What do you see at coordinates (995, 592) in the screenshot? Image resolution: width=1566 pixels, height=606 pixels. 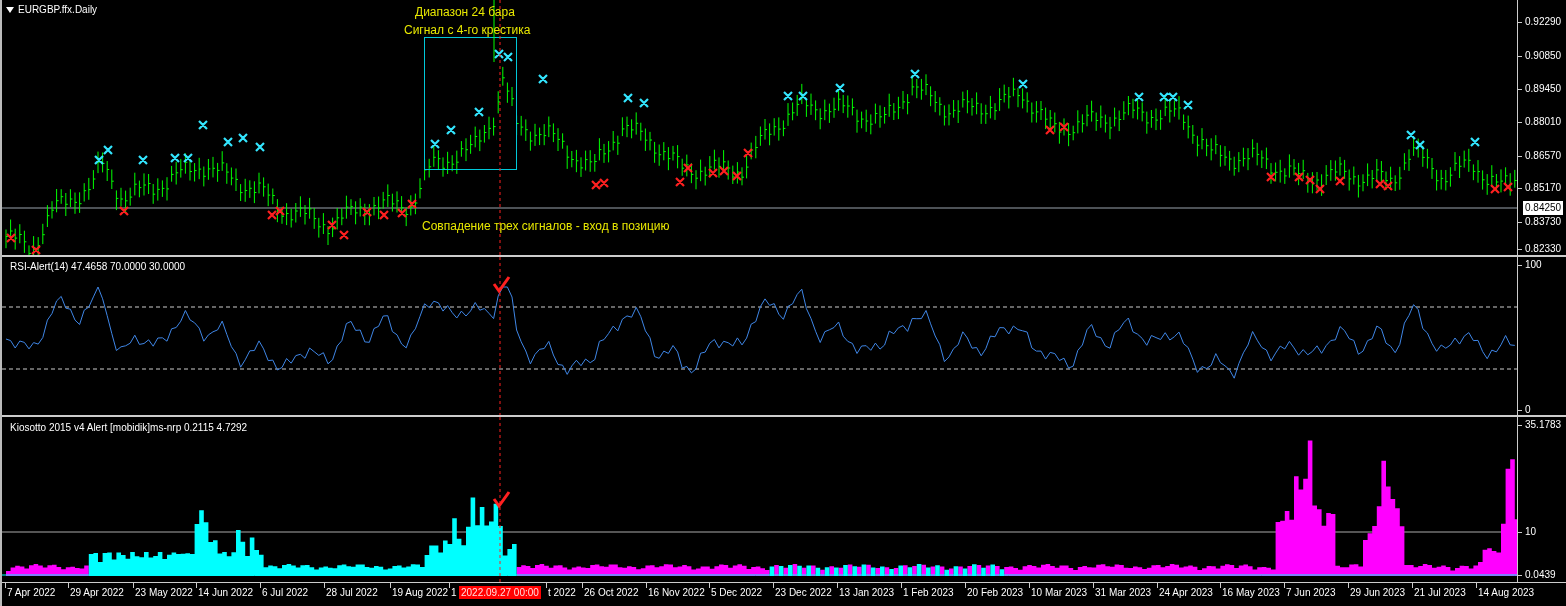 I see `date-label: 20 Feb 2023` at bounding box center [995, 592].